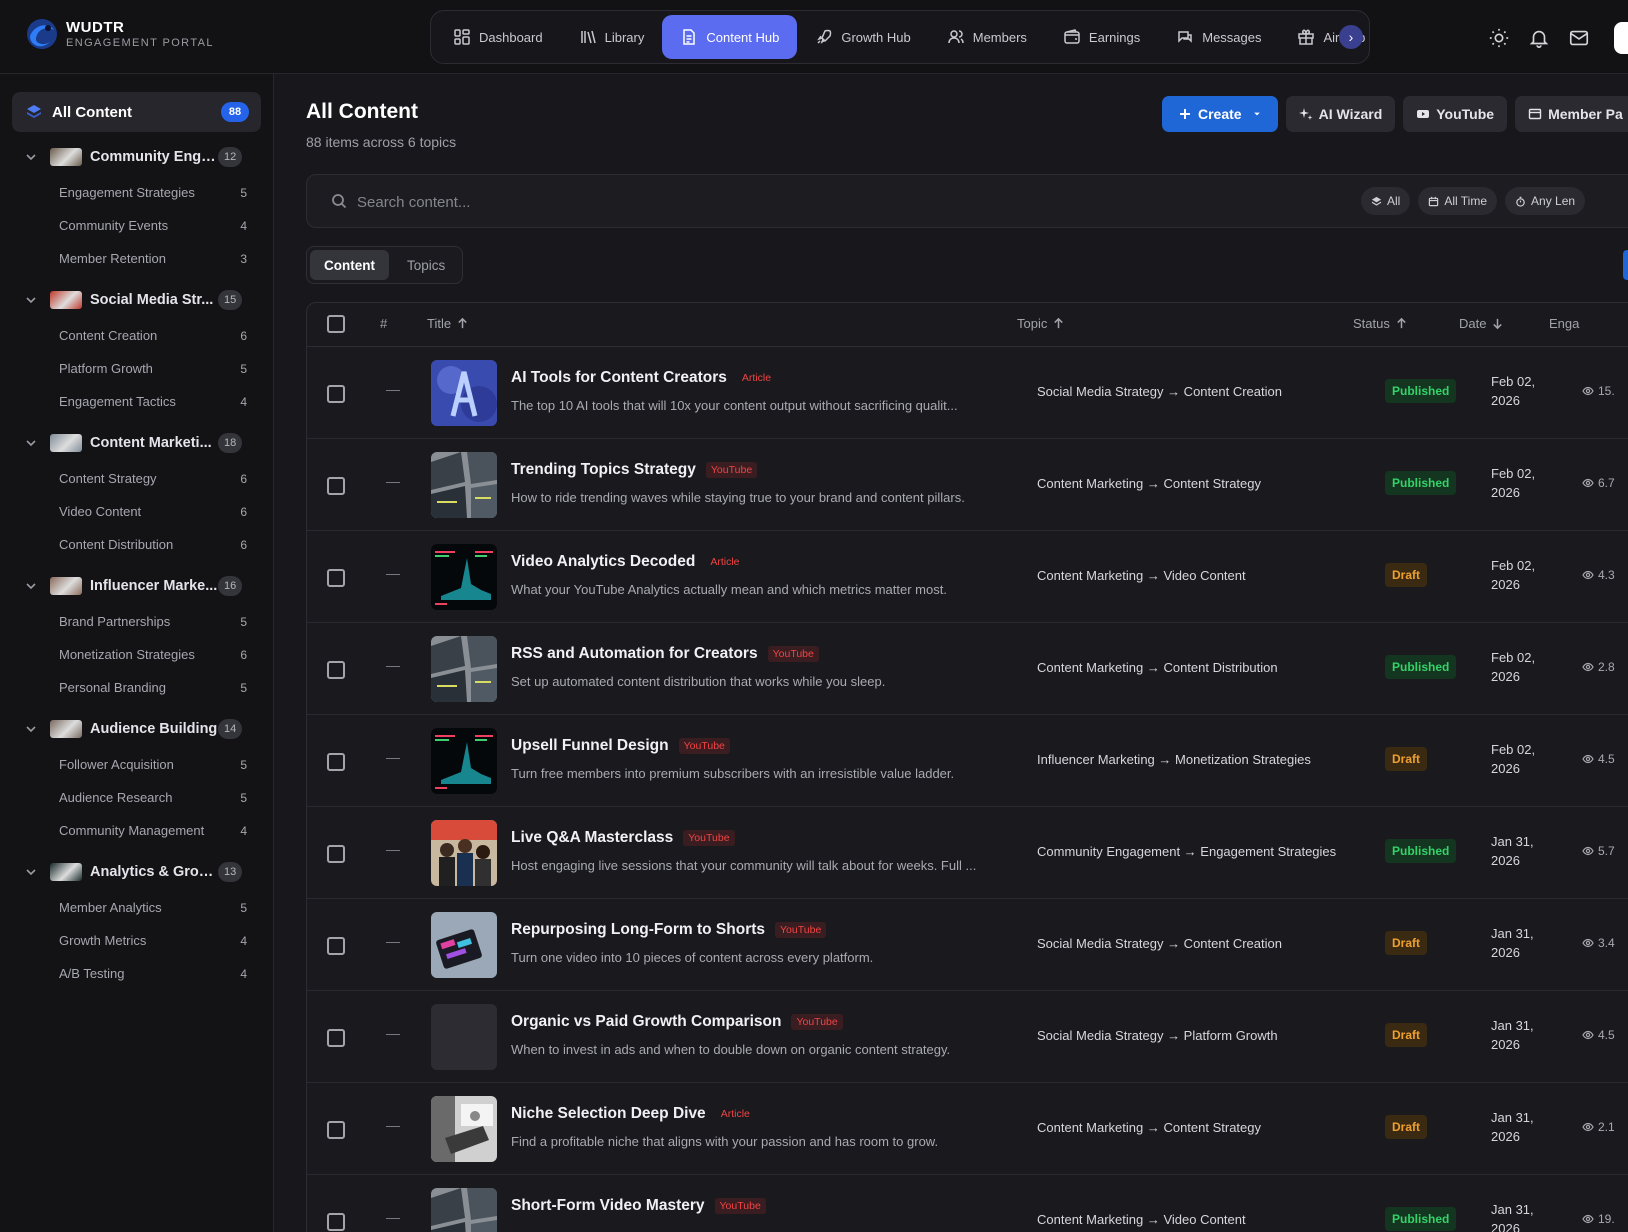 The height and width of the screenshot is (1232, 1628). I want to click on content-type-tag: YouTube, so click(793, 654).